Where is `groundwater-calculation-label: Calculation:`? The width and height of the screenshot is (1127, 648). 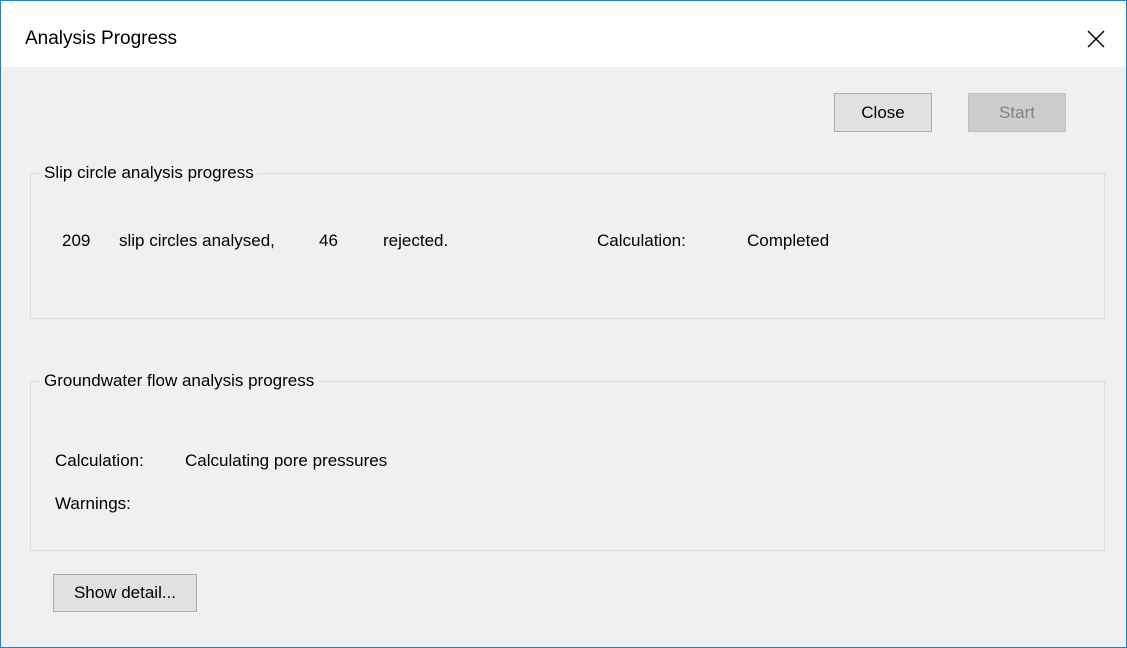
groundwater-calculation-label: Calculation: is located at coordinates (99, 460).